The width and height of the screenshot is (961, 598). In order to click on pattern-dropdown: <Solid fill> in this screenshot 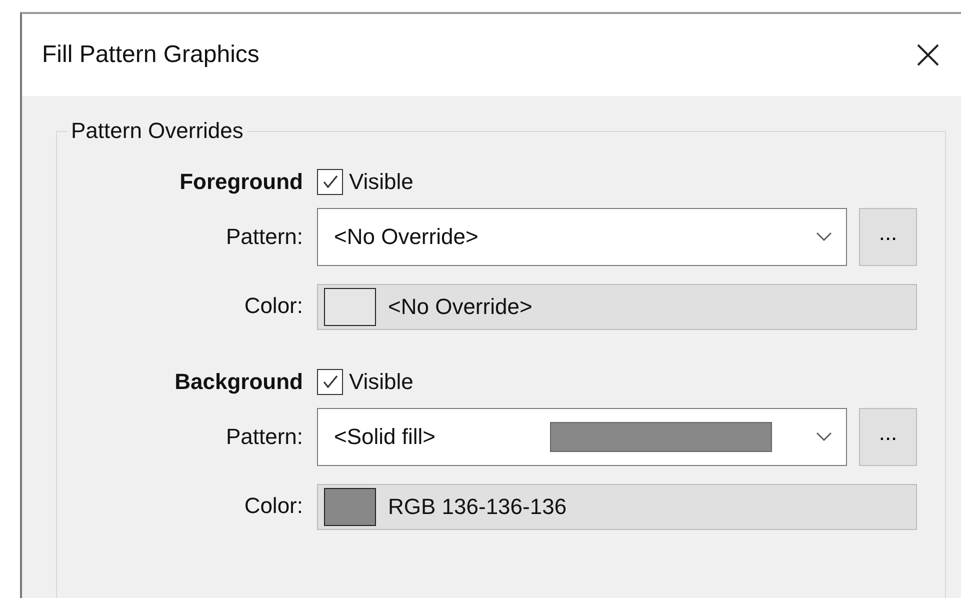, I will do `click(582, 437)`.